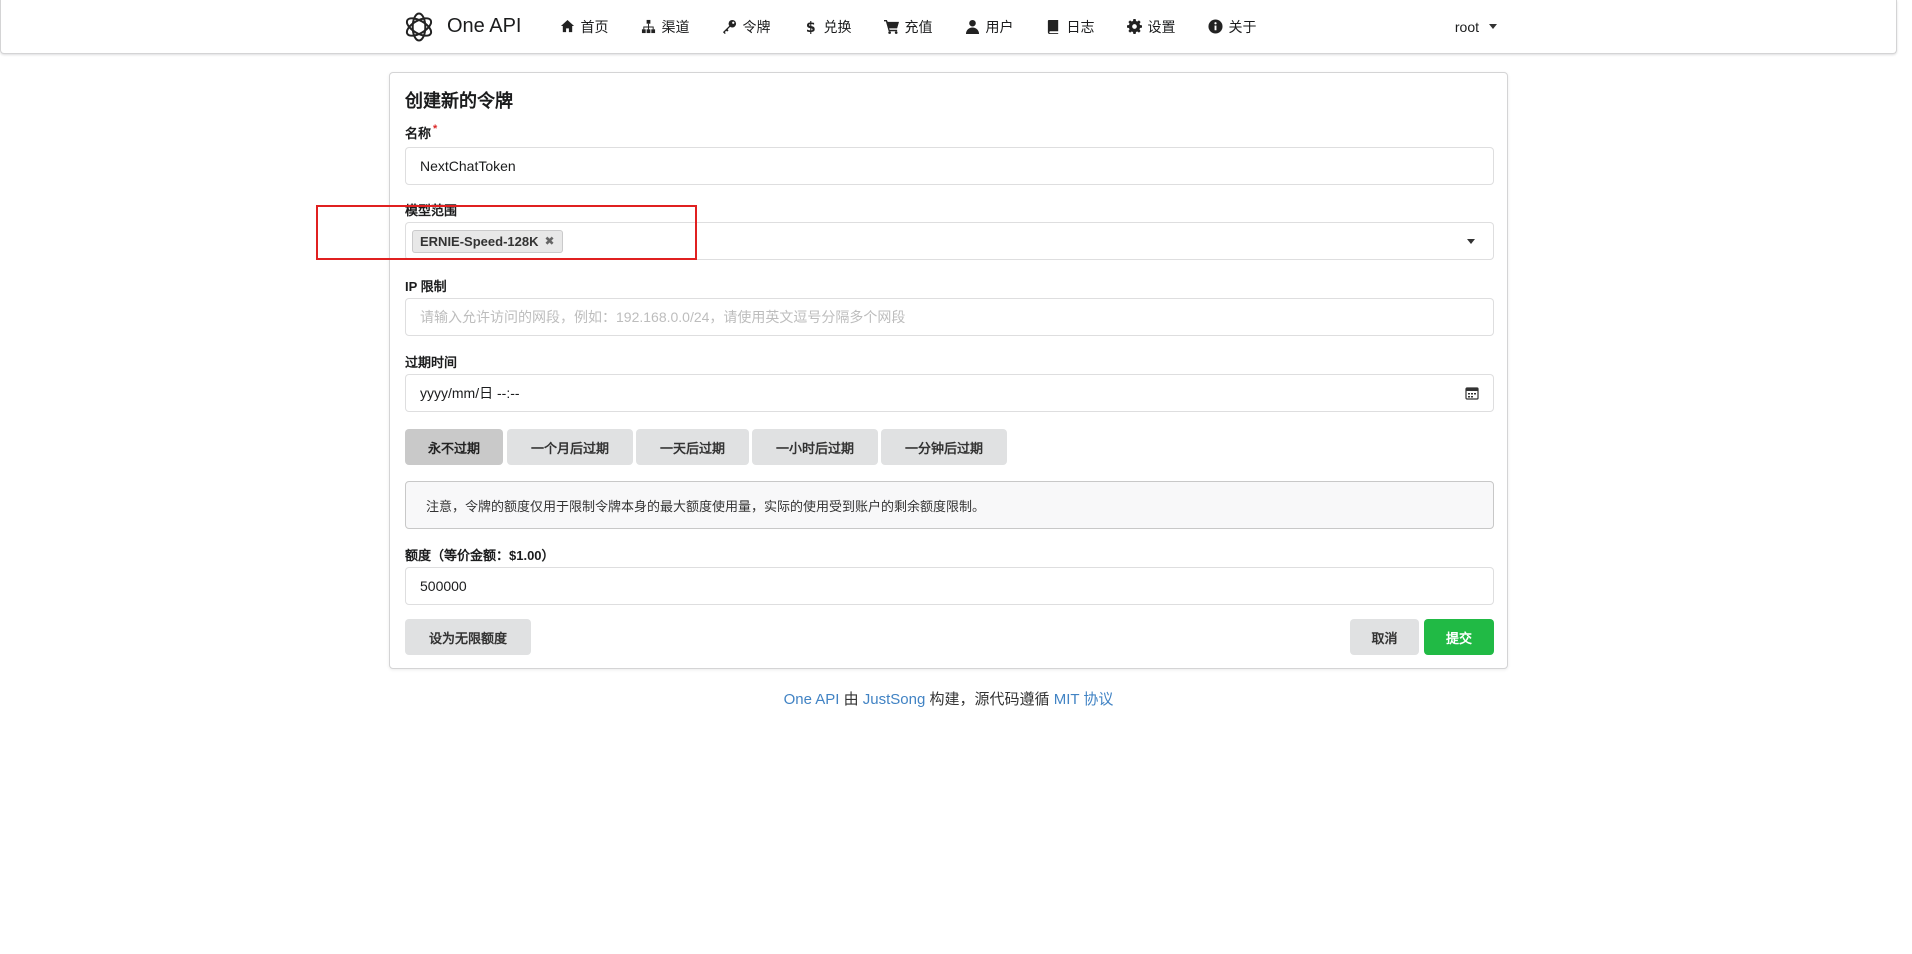 The width and height of the screenshot is (1912, 954). Describe the element at coordinates (756, 26) in the screenshot. I see `nav-item-label: 令牌` at that location.